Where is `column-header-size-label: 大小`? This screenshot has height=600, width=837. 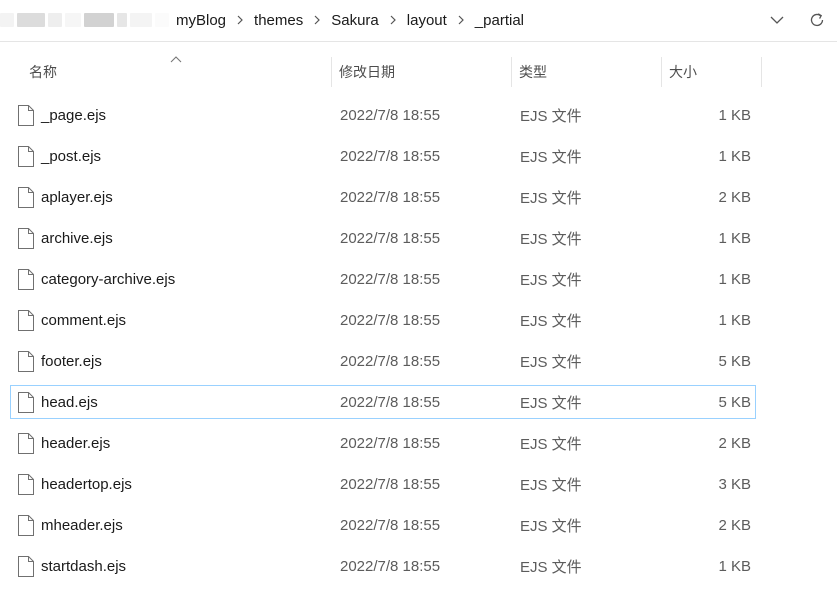
column-header-size-label: 大小 is located at coordinates (683, 71).